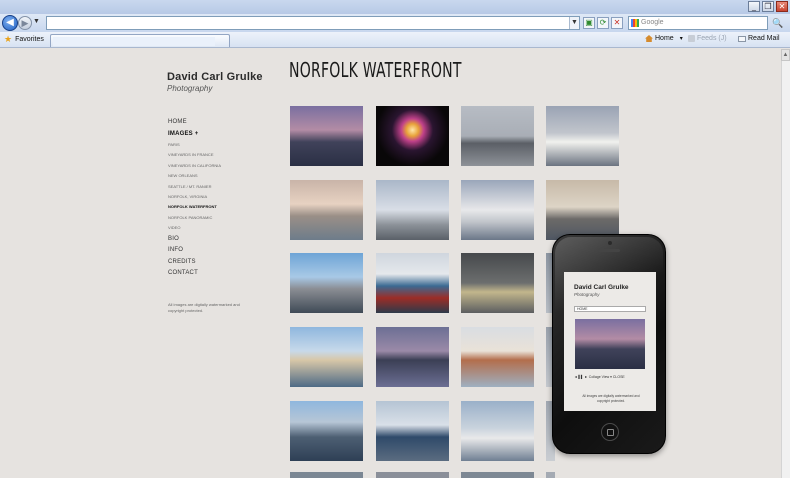 The image size is (790, 478). What do you see at coordinates (617, 23) in the screenshot?
I see `stop-icon: ✕` at bounding box center [617, 23].